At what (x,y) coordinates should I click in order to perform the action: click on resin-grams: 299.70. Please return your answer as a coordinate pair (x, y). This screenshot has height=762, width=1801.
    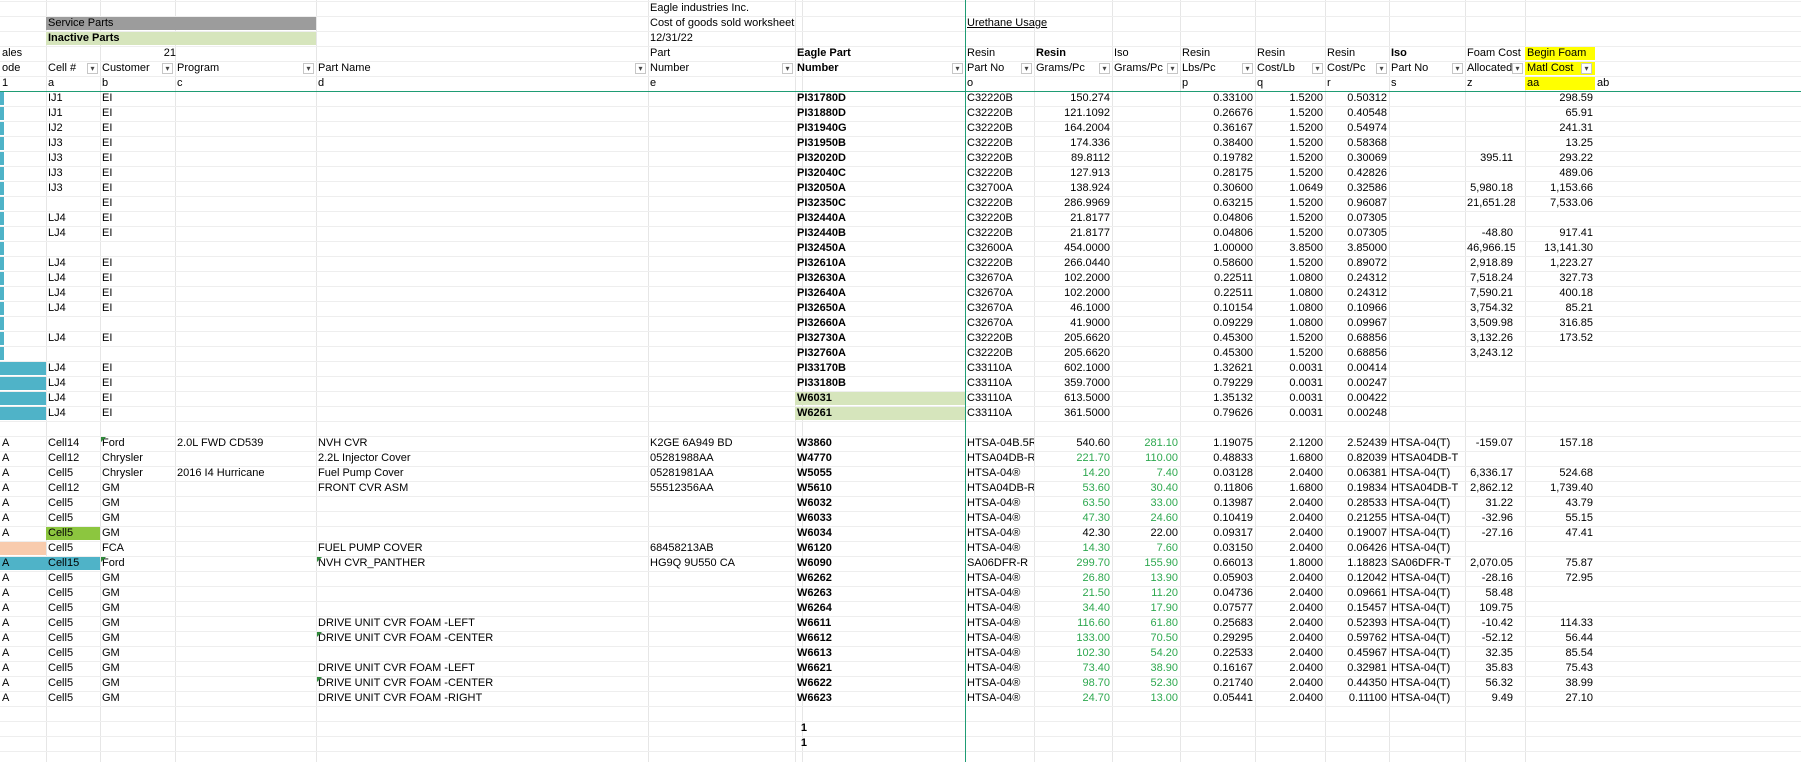
    Looking at the image, I should click on (1073, 563).